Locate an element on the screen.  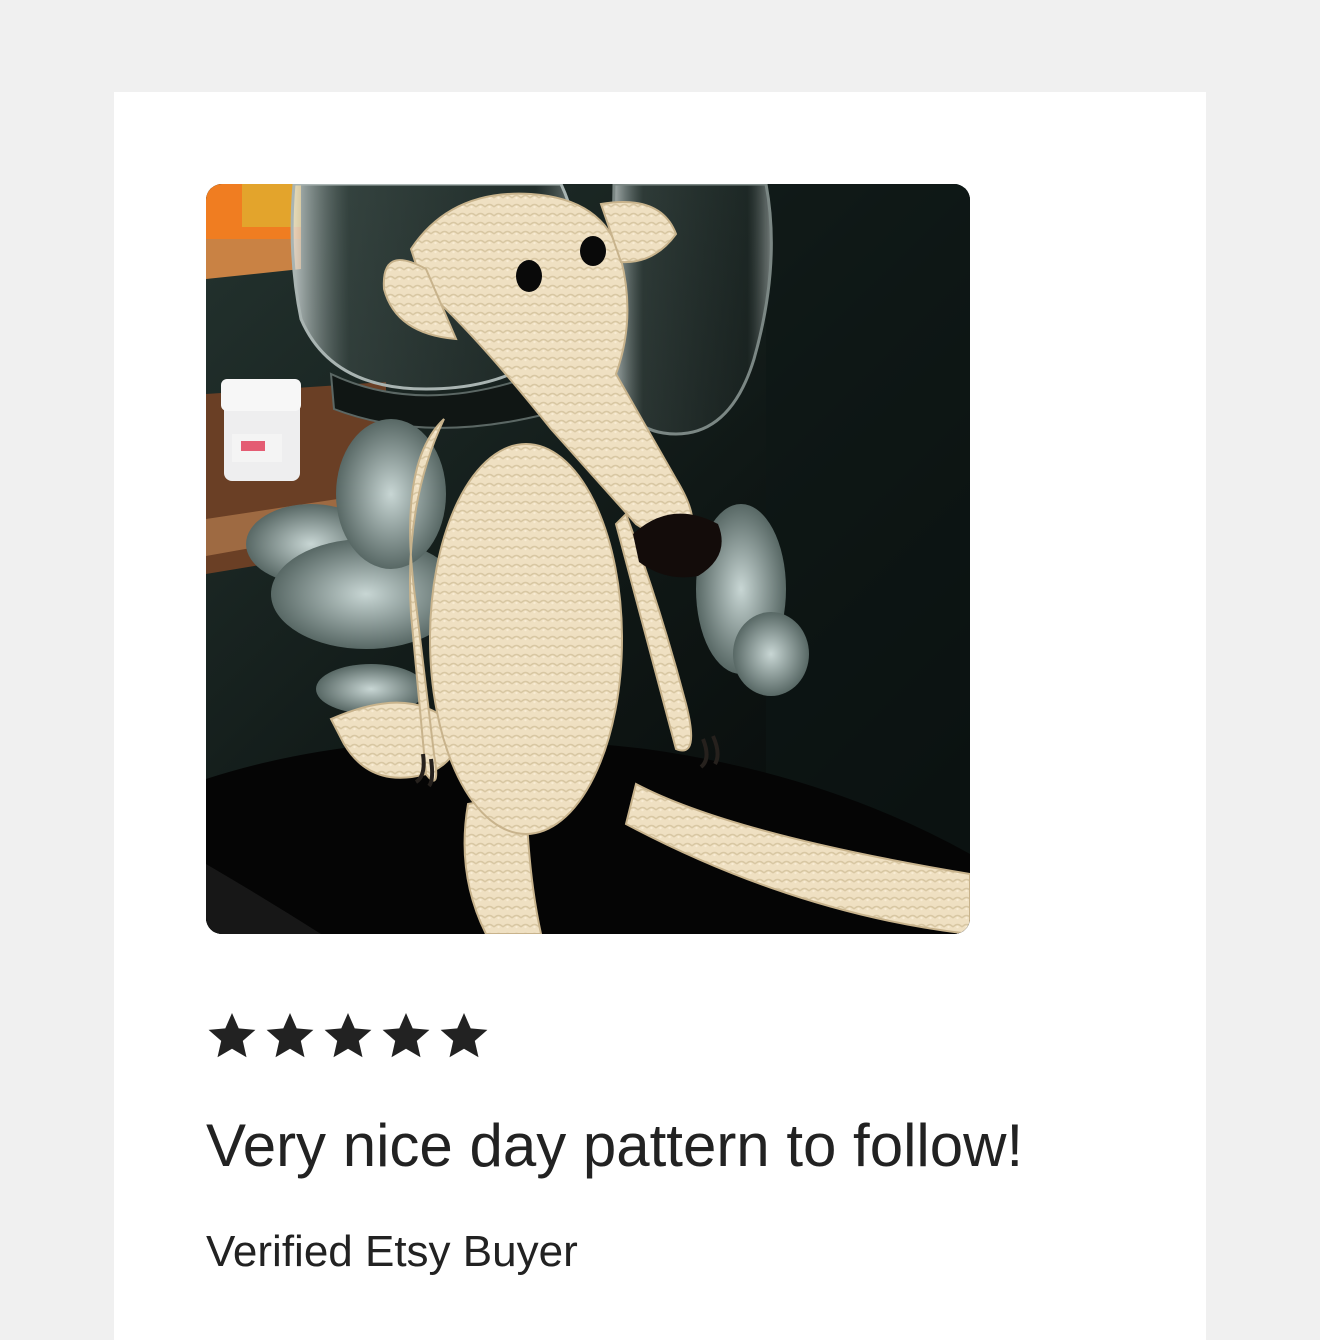
star-rating is located at coordinates (348, 1038).